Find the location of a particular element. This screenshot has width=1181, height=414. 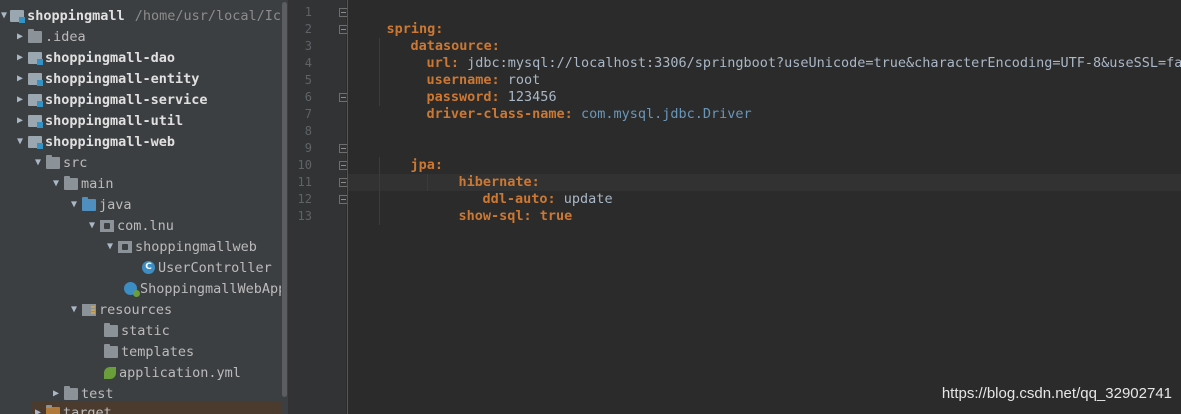

code-line-6: driver-class-name: com.mysql.jdbc.Driver is located at coordinates (573, 105).